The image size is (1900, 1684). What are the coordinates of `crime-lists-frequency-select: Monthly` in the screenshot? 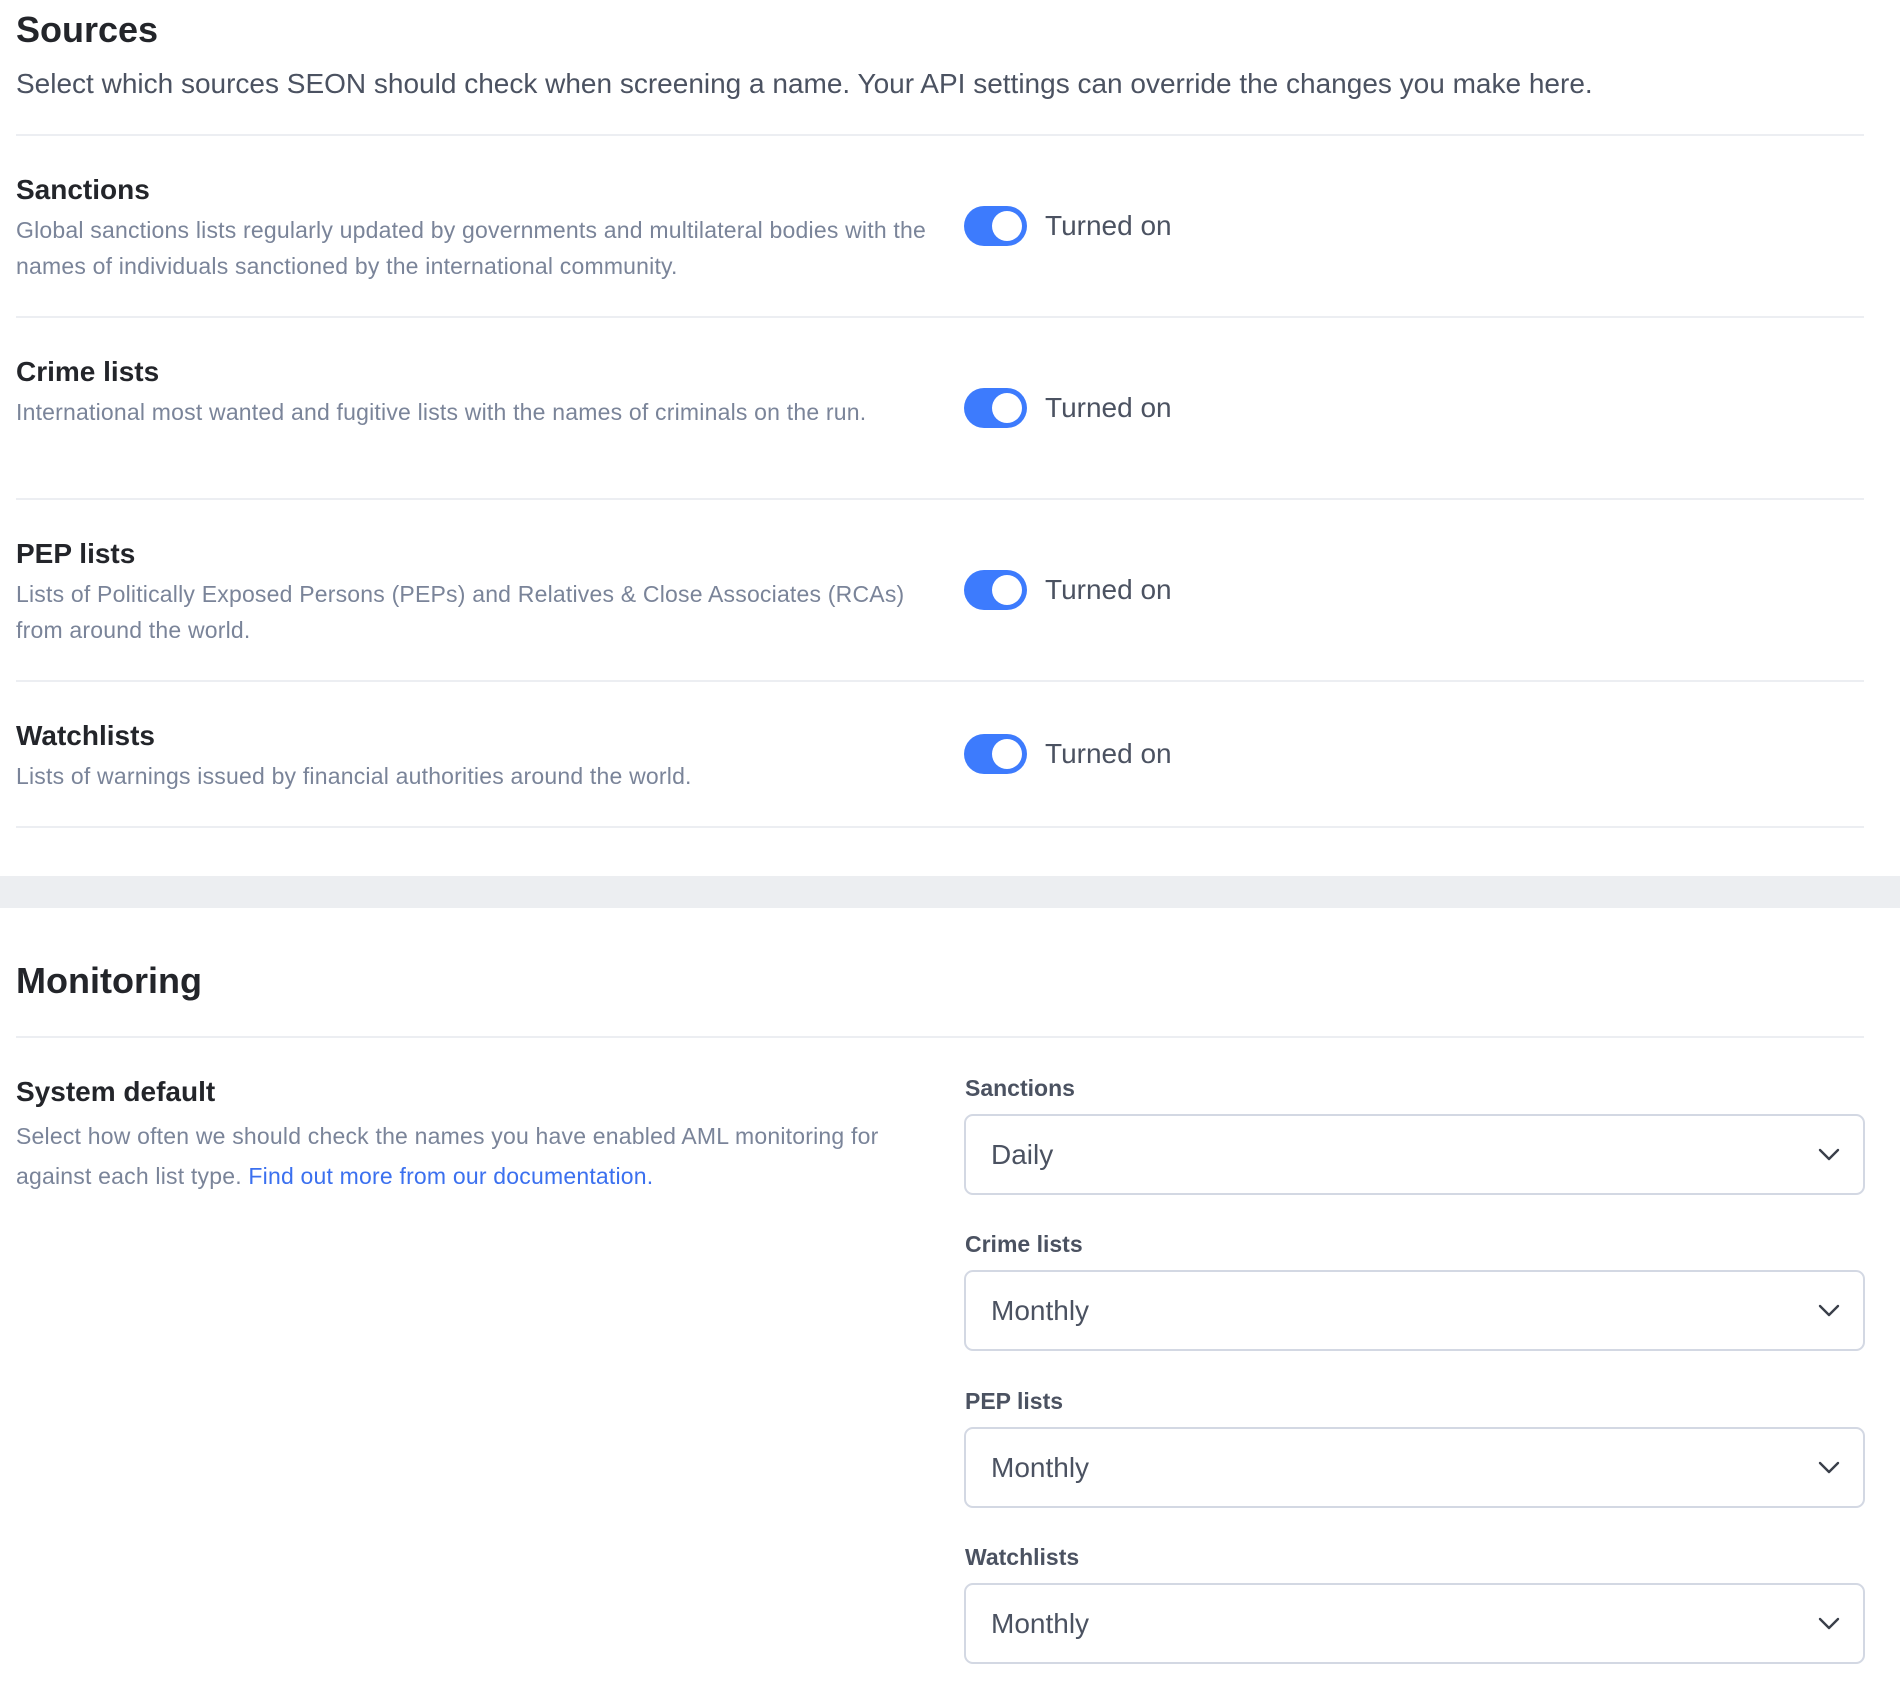 It's located at (1414, 1310).